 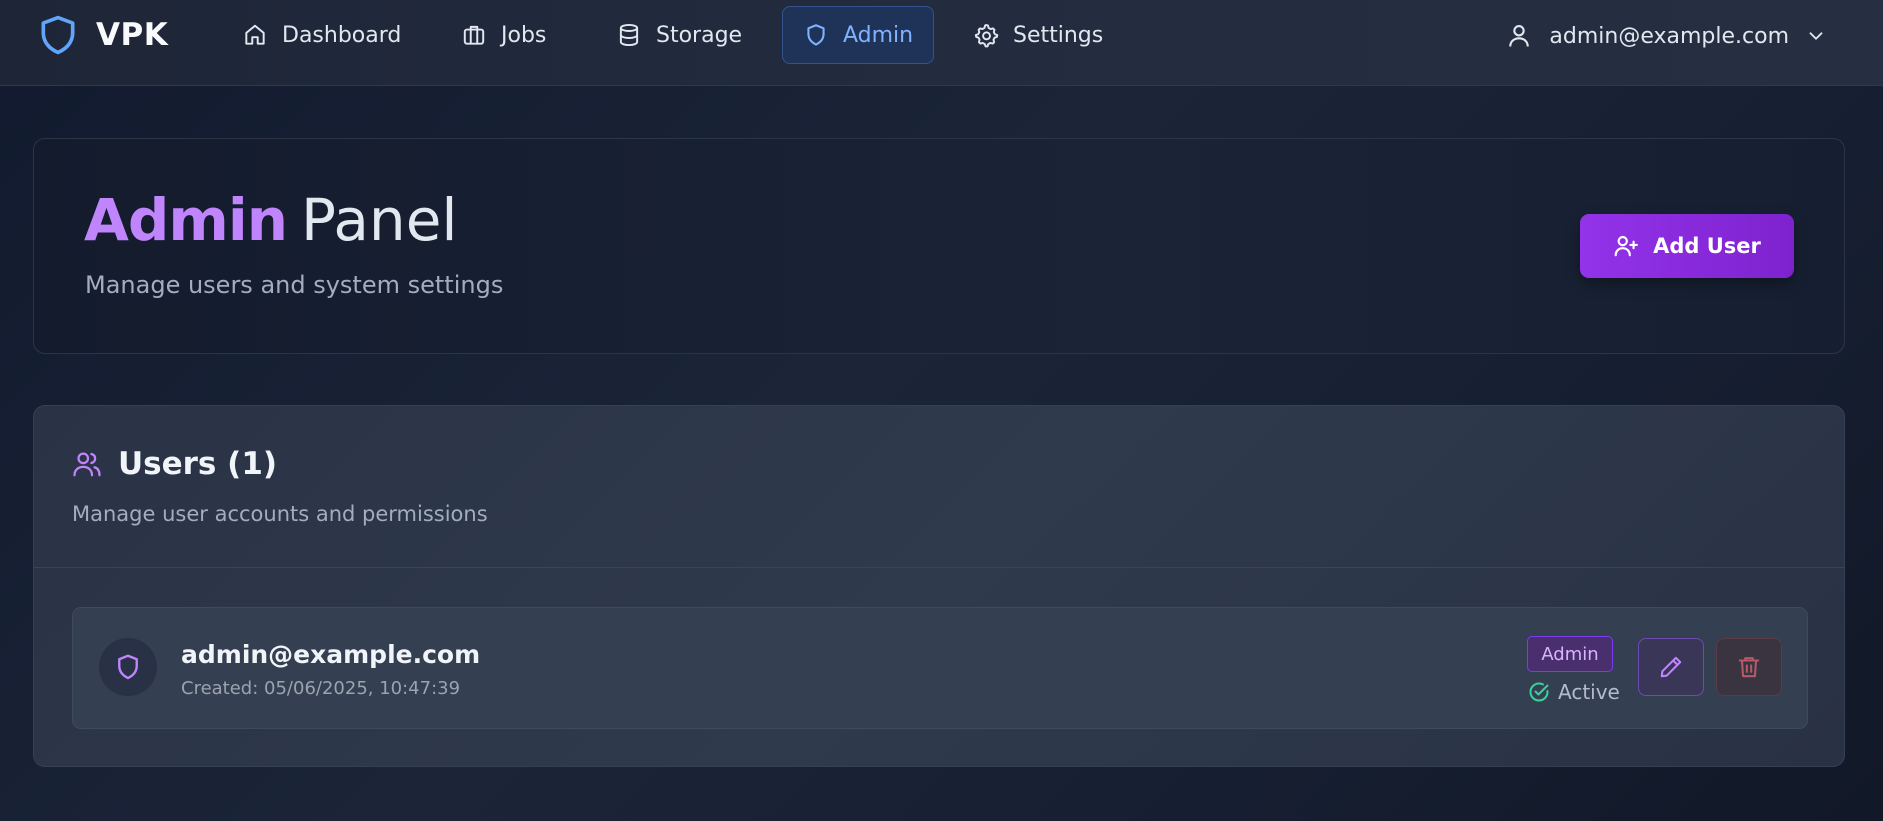 What do you see at coordinates (699, 35) in the screenshot?
I see `nav-label-storage: Storage` at bounding box center [699, 35].